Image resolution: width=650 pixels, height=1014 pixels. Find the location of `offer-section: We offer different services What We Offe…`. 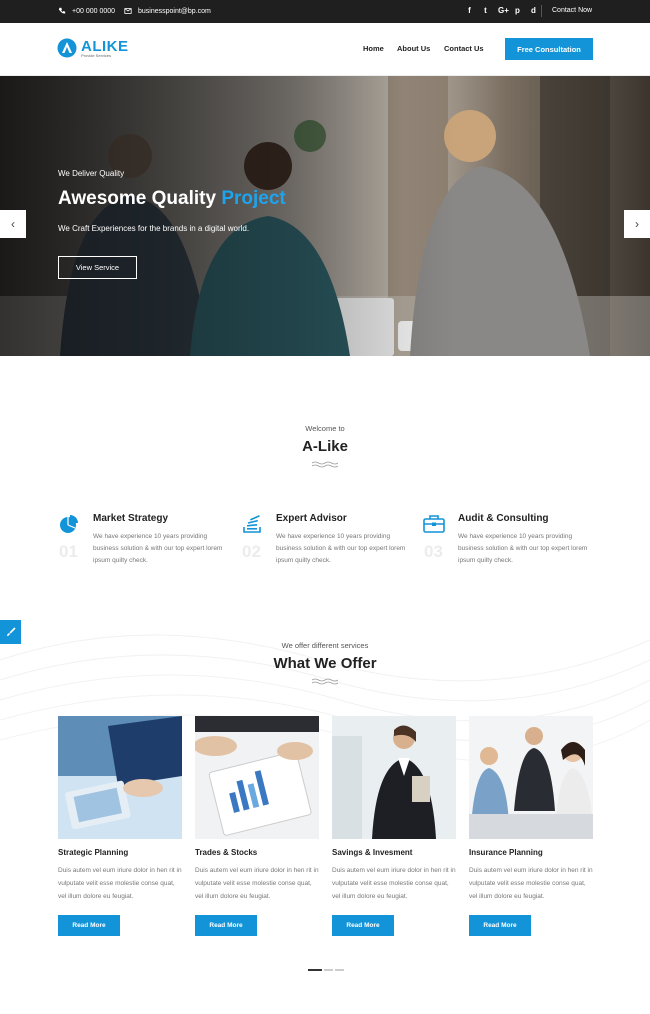

offer-section: We offer different services What We Offe… is located at coordinates (325, 663).